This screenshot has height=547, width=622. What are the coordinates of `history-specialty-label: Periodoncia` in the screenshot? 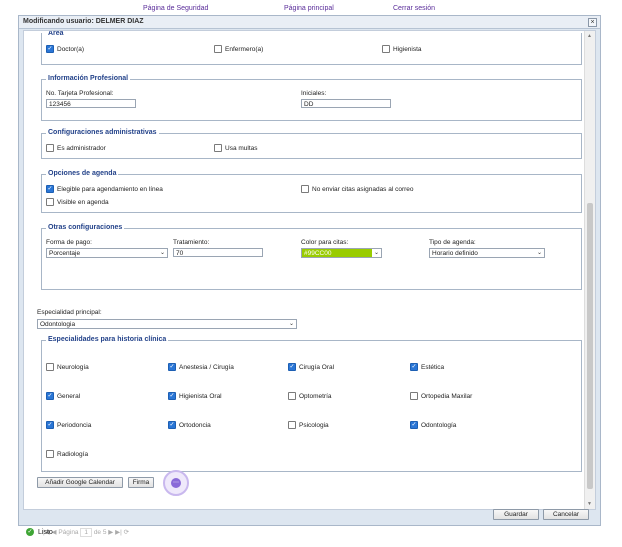 It's located at (74, 425).